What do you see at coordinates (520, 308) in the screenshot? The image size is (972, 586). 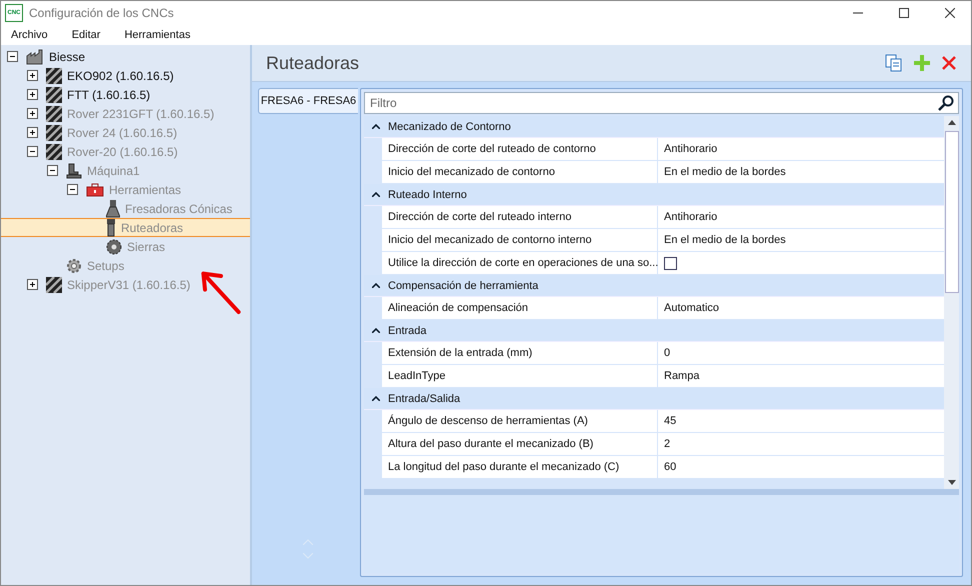 I see `property-name: Alineación de compensación` at bounding box center [520, 308].